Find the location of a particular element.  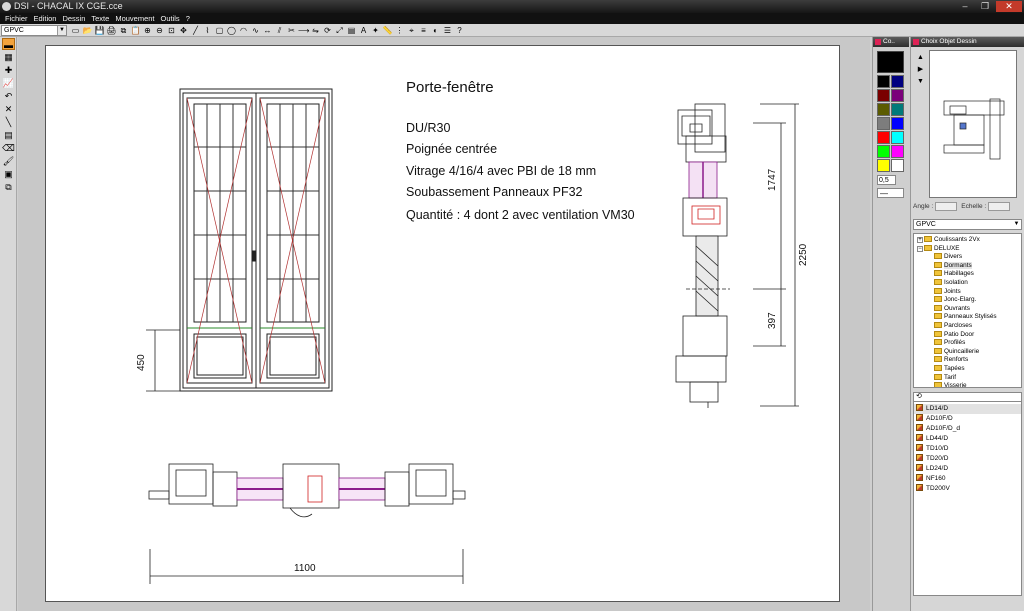

tree-item: Tapées is located at coordinates (967, 369).